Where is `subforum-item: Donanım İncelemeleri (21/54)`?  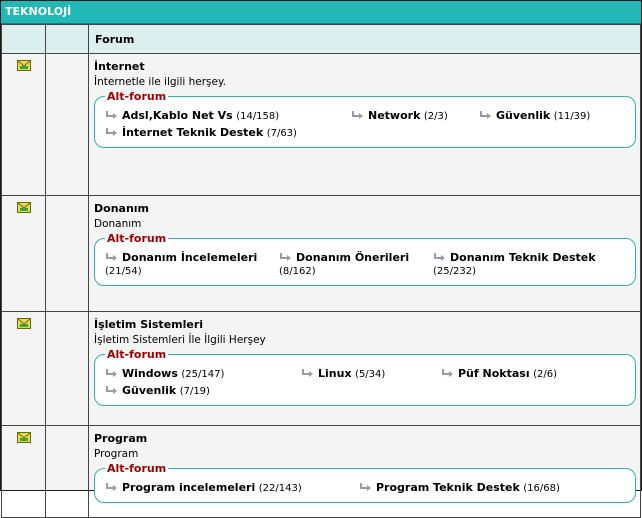 subforum-item: Donanım İncelemeleri (21/54) is located at coordinates (192, 264).